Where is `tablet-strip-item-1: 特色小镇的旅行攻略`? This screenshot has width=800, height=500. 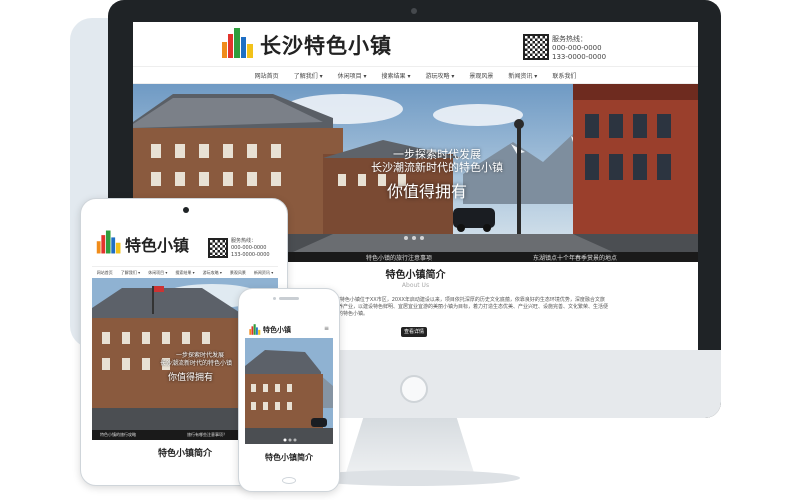
tablet-strip-item-1: 特色小镇的旅行攻略 is located at coordinates (118, 435).